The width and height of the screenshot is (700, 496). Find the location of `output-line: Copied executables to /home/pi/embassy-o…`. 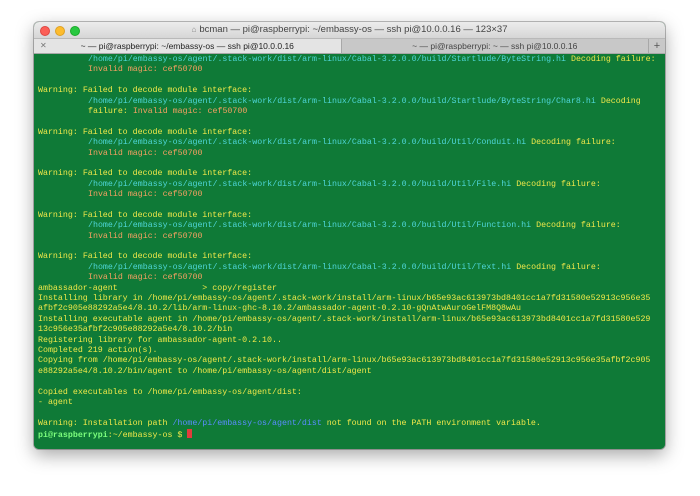

output-line: Copied executables to /home/pi/embassy-o… is located at coordinates (170, 392).